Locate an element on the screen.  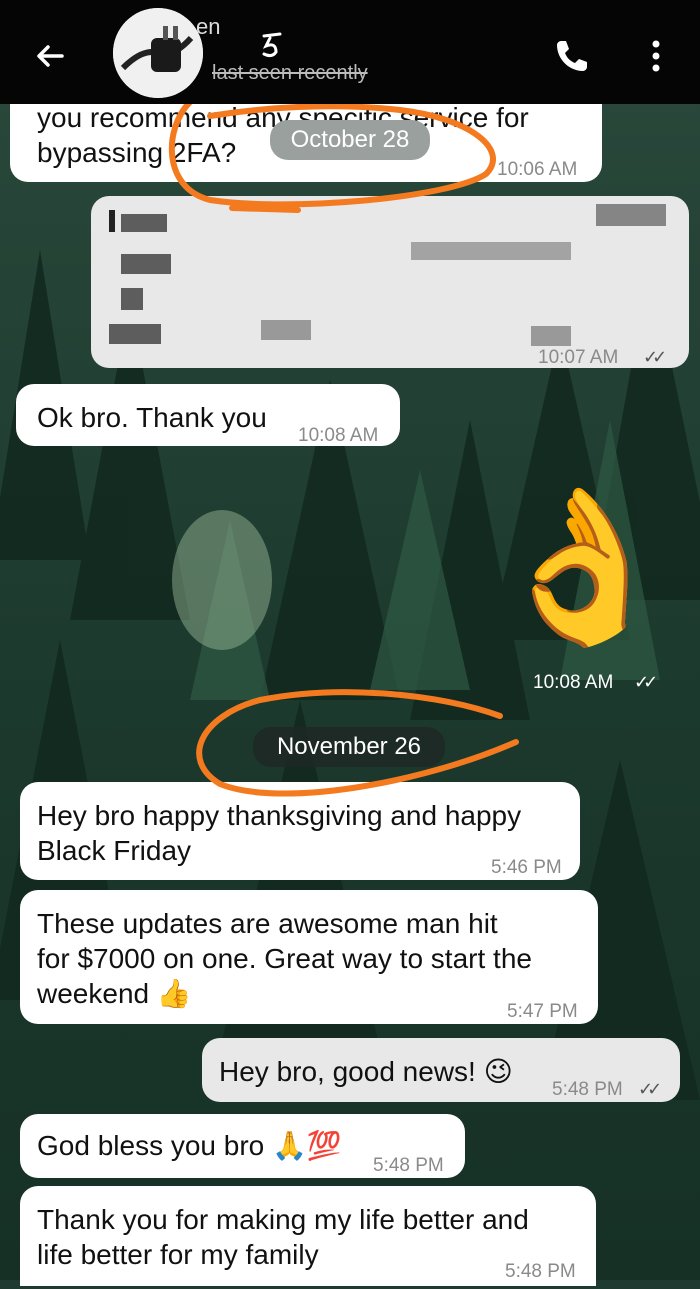
emoji-sticker-ok-hand: 👌 is located at coordinates (581, 566).